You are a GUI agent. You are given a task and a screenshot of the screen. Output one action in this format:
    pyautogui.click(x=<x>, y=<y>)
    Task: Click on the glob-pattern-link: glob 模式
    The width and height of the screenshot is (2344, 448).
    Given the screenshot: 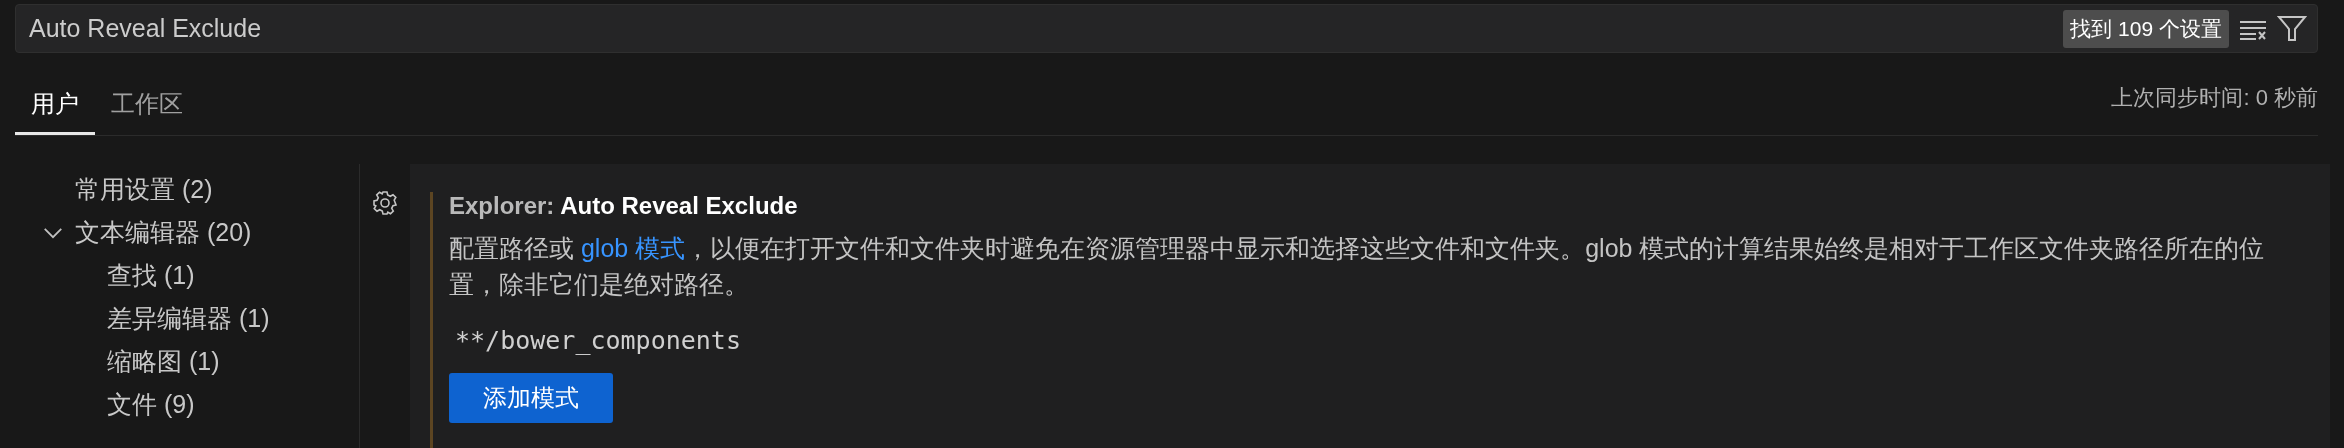 What is the action you would take?
    pyautogui.click(x=633, y=248)
    